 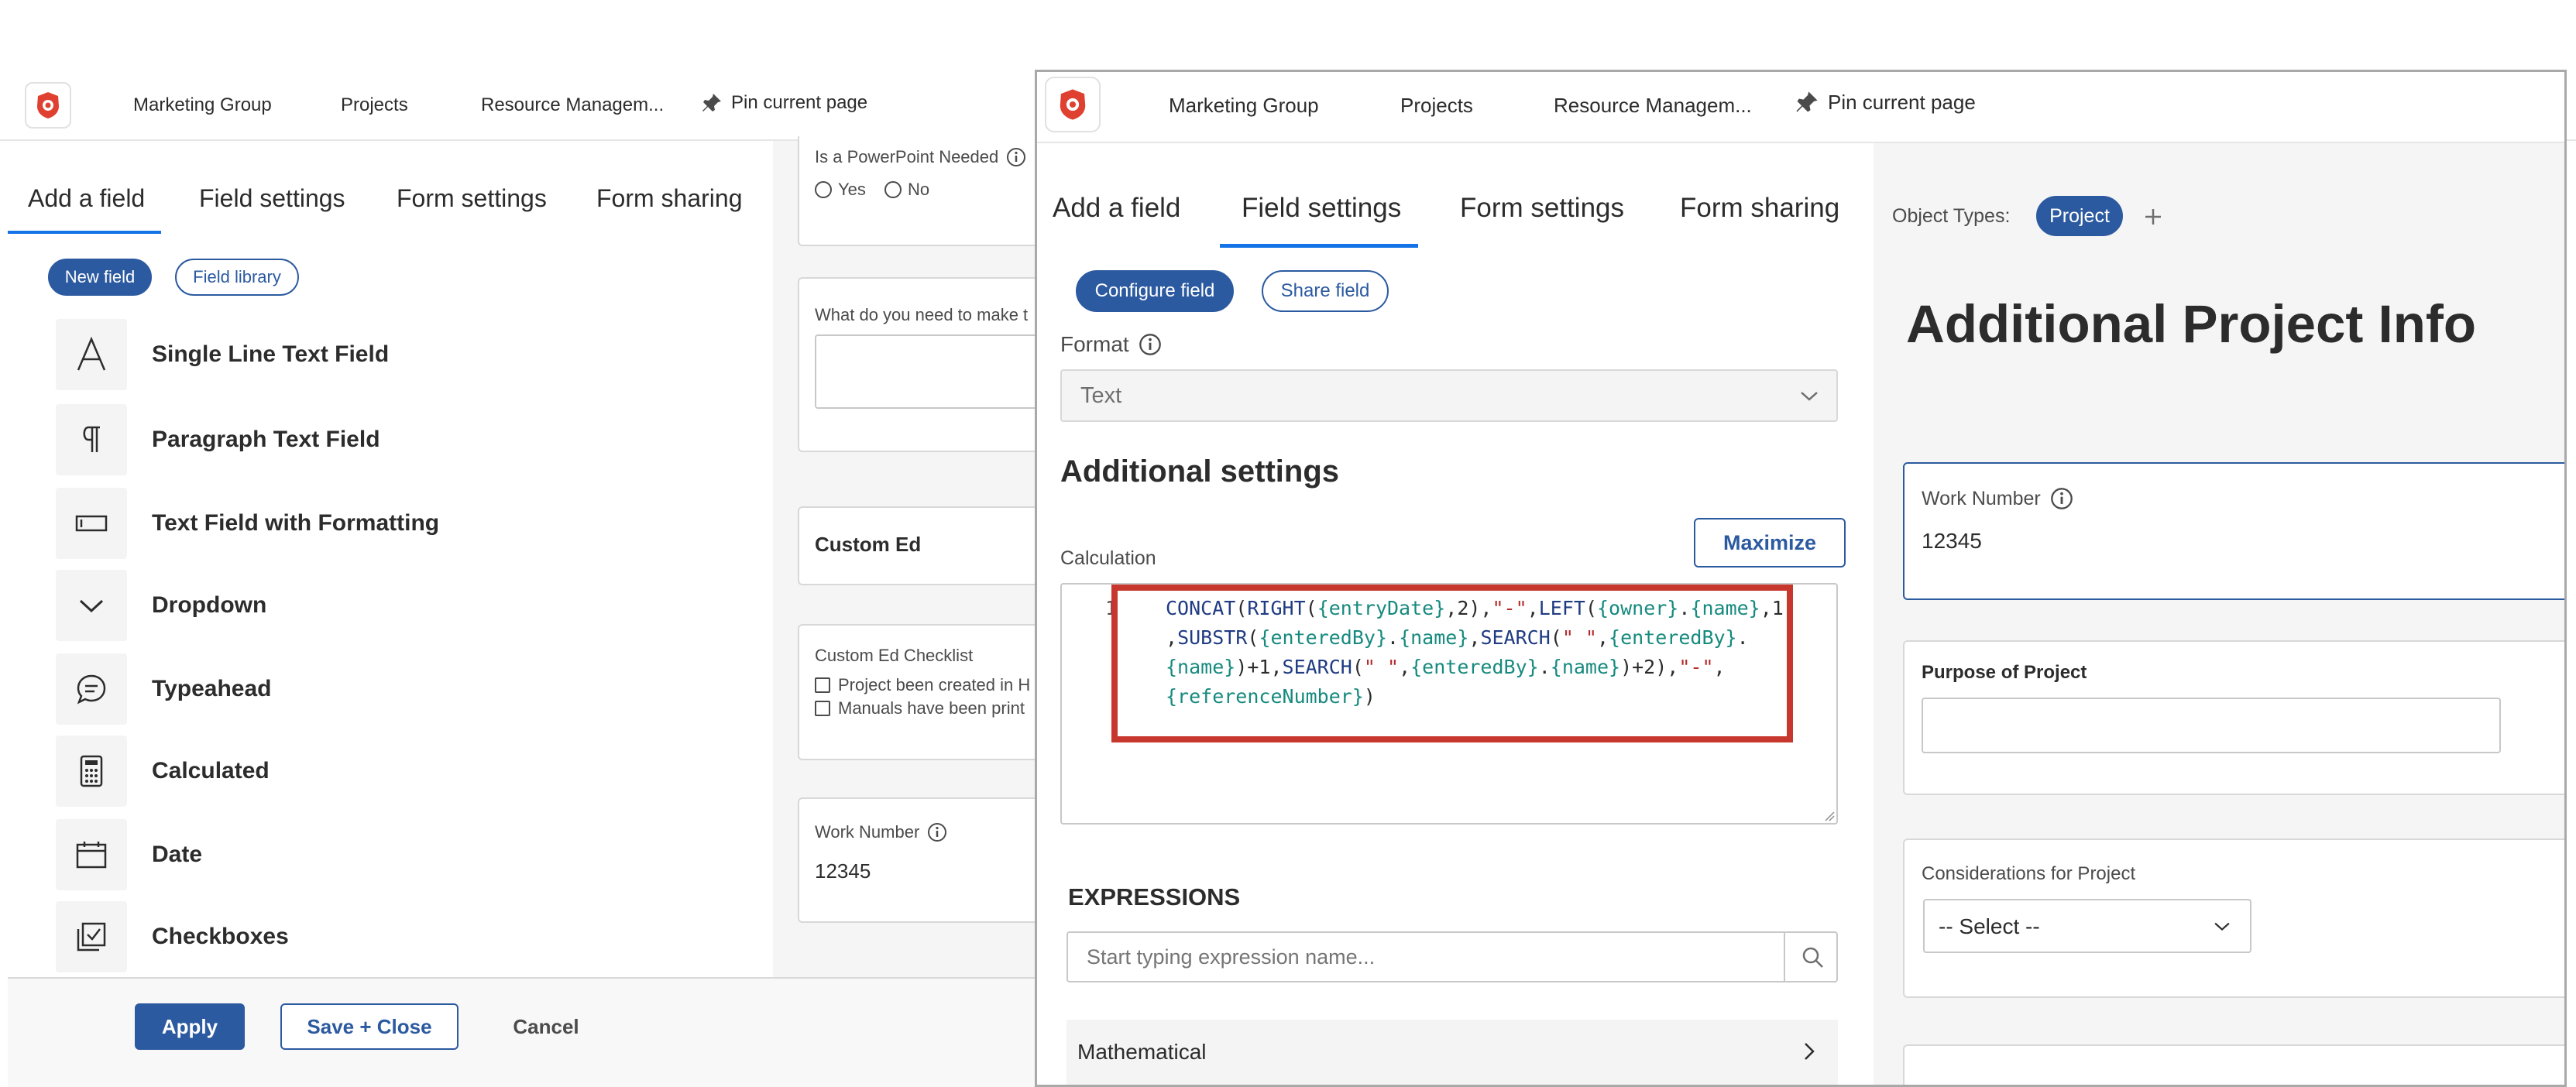 I want to click on work-number-card: Work Number 12345, so click(x=2233, y=531).